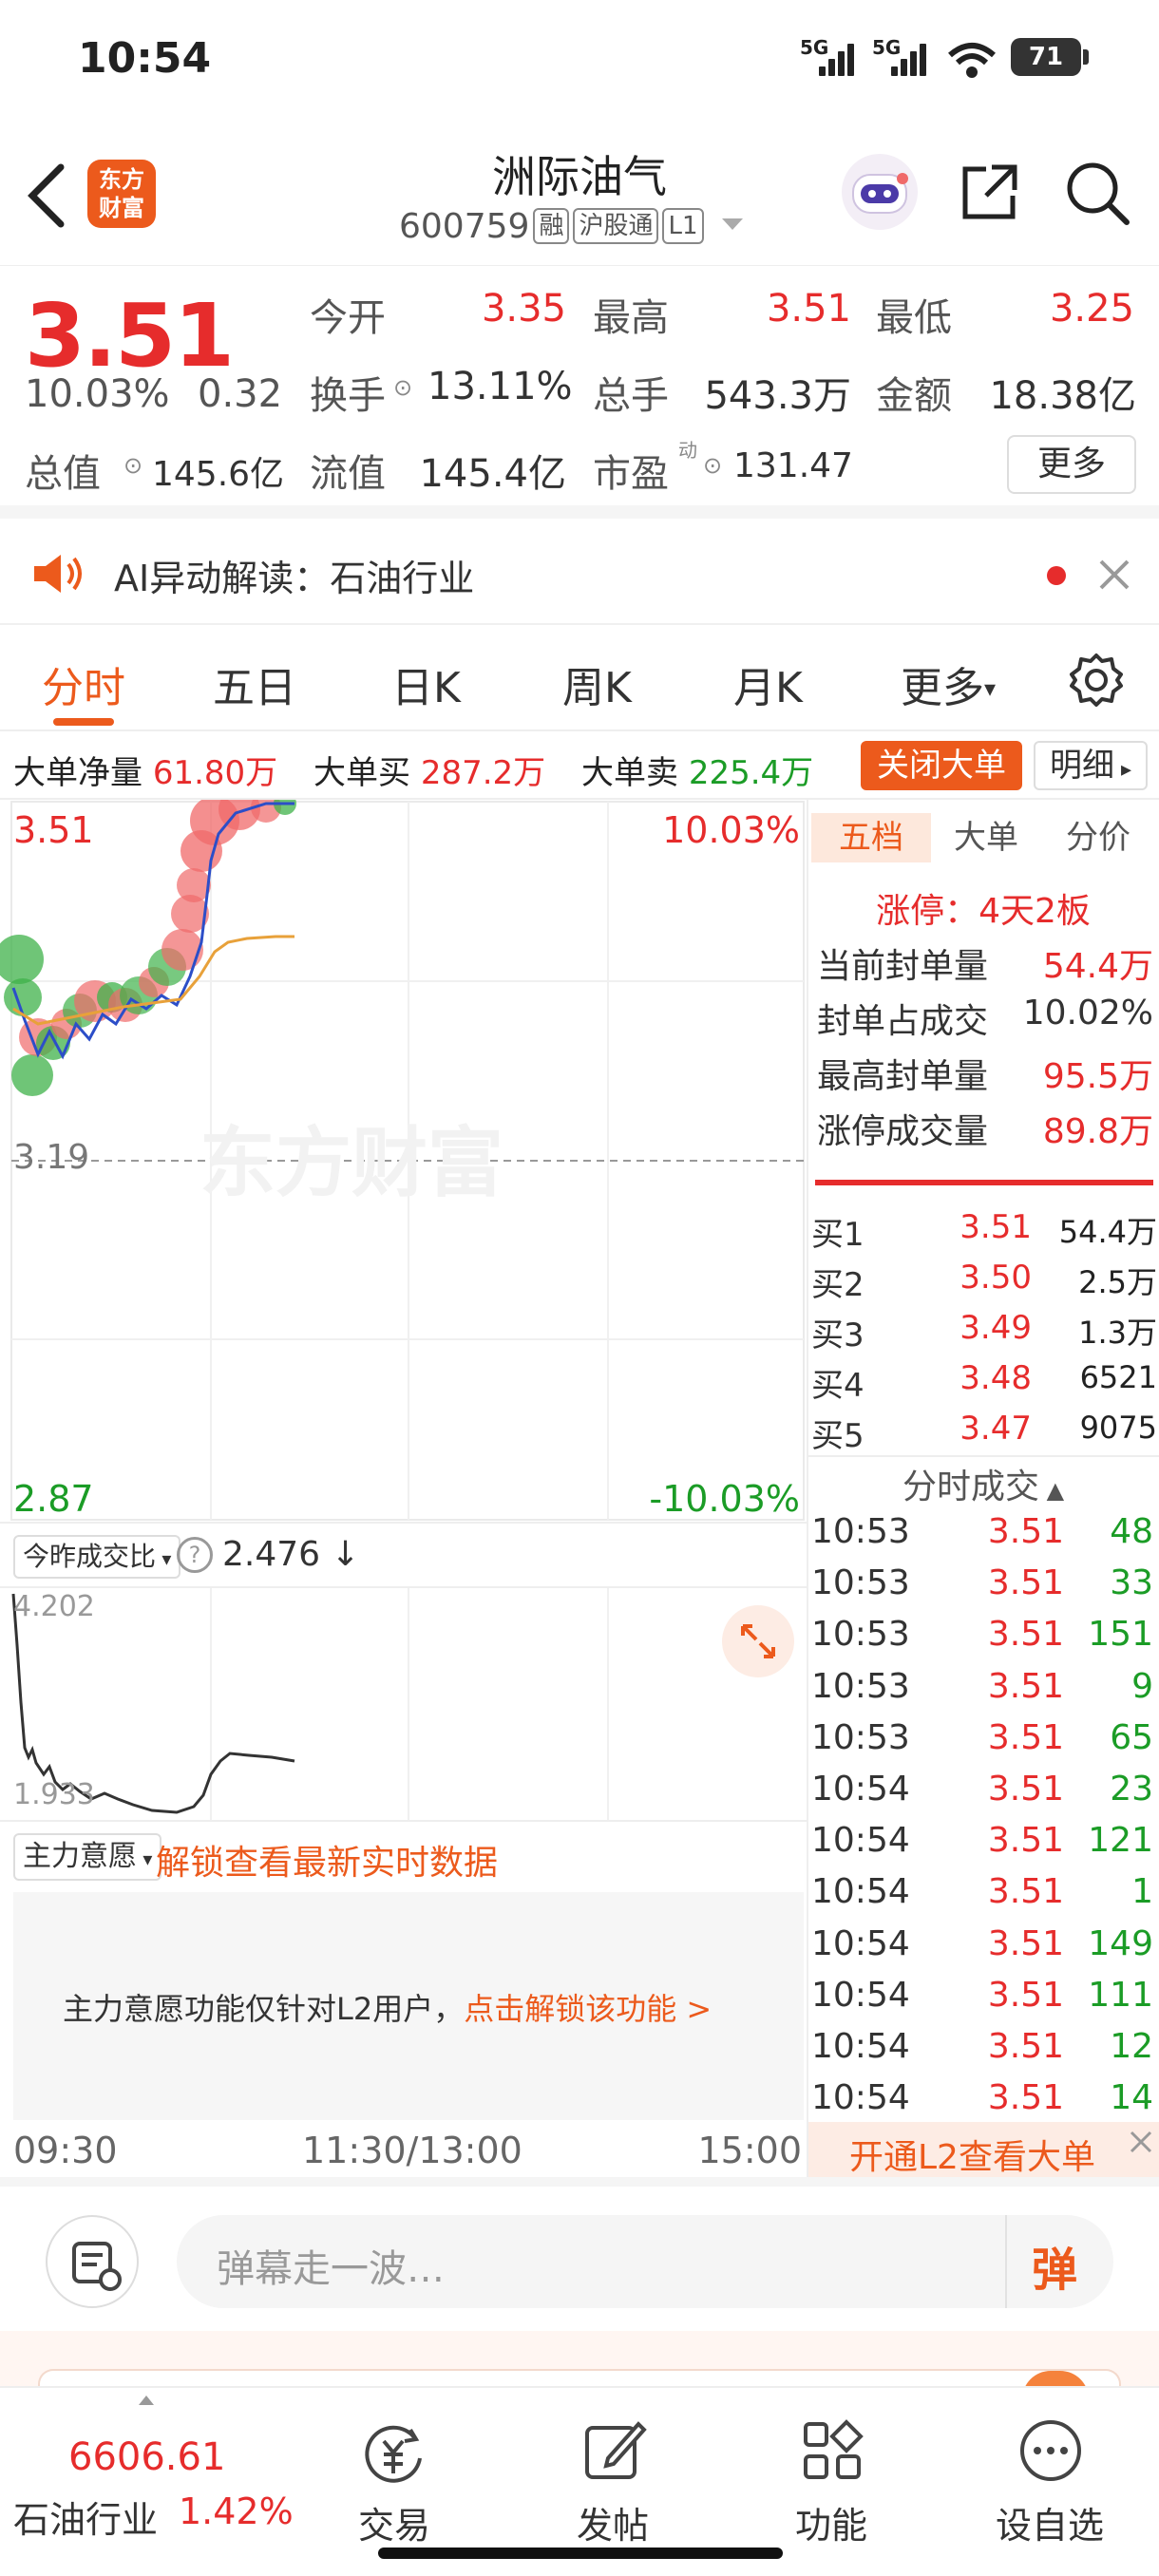 The height and width of the screenshot is (2576, 1159). What do you see at coordinates (983, 1894) in the screenshot?
I see `tick-row: 10:54 3.51 1` at bounding box center [983, 1894].